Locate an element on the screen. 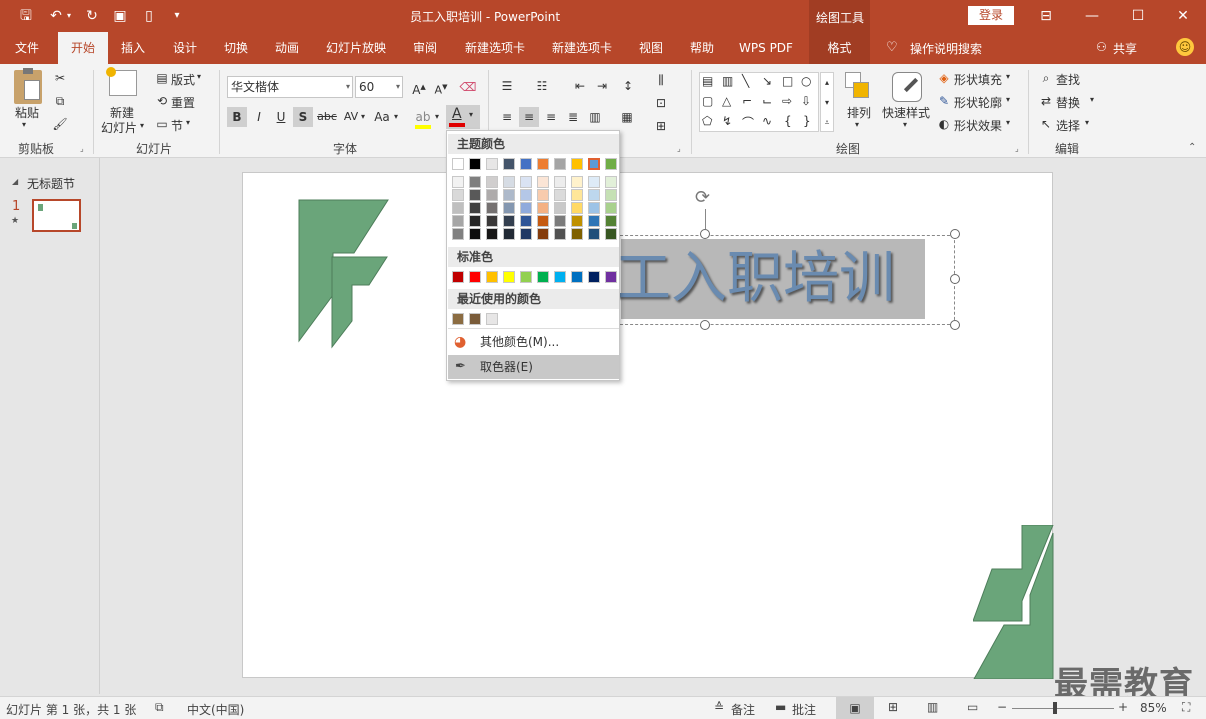 The height and width of the screenshot is (719, 1206). tab-new-2: 新建选项卡 is located at coordinates (582, 48).